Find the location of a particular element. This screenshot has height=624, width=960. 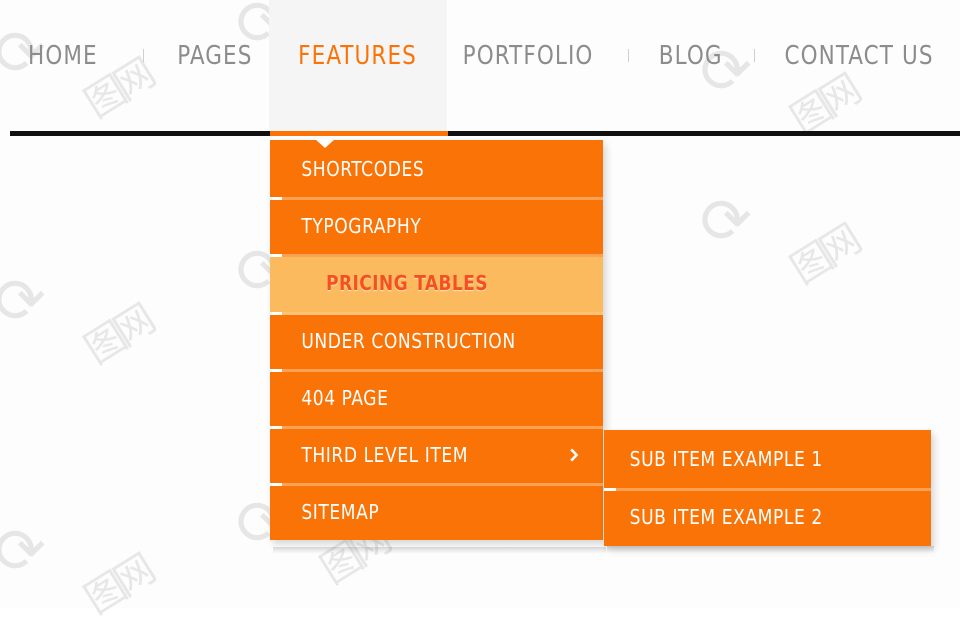

nav-item-home: HOME is located at coordinates (62, 65).